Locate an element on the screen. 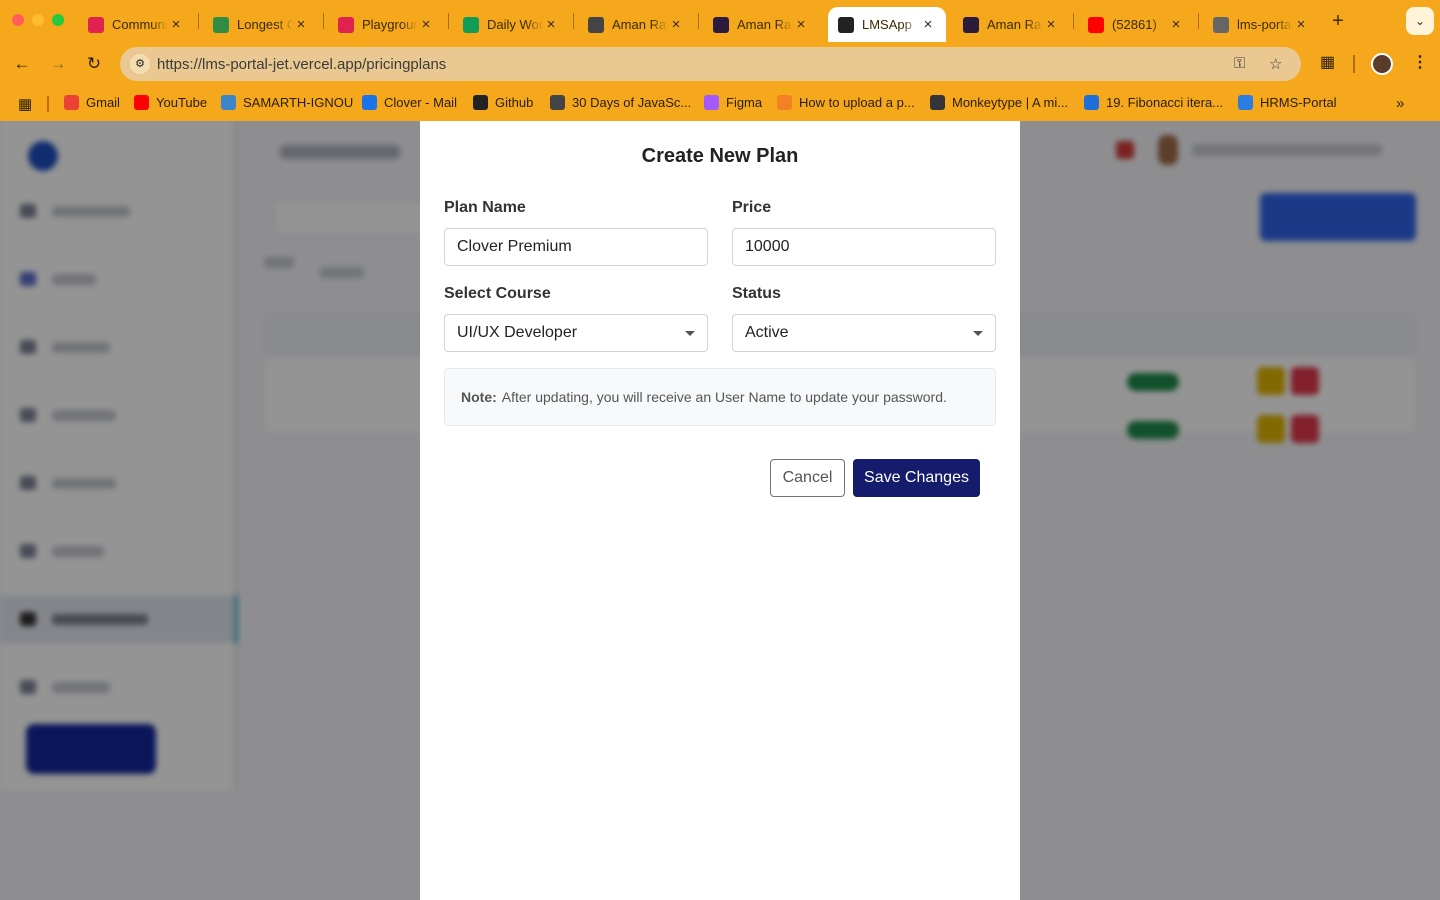 Image resolution: width=1440 pixels, height=900 pixels. price-label: Price is located at coordinates (752, 207).